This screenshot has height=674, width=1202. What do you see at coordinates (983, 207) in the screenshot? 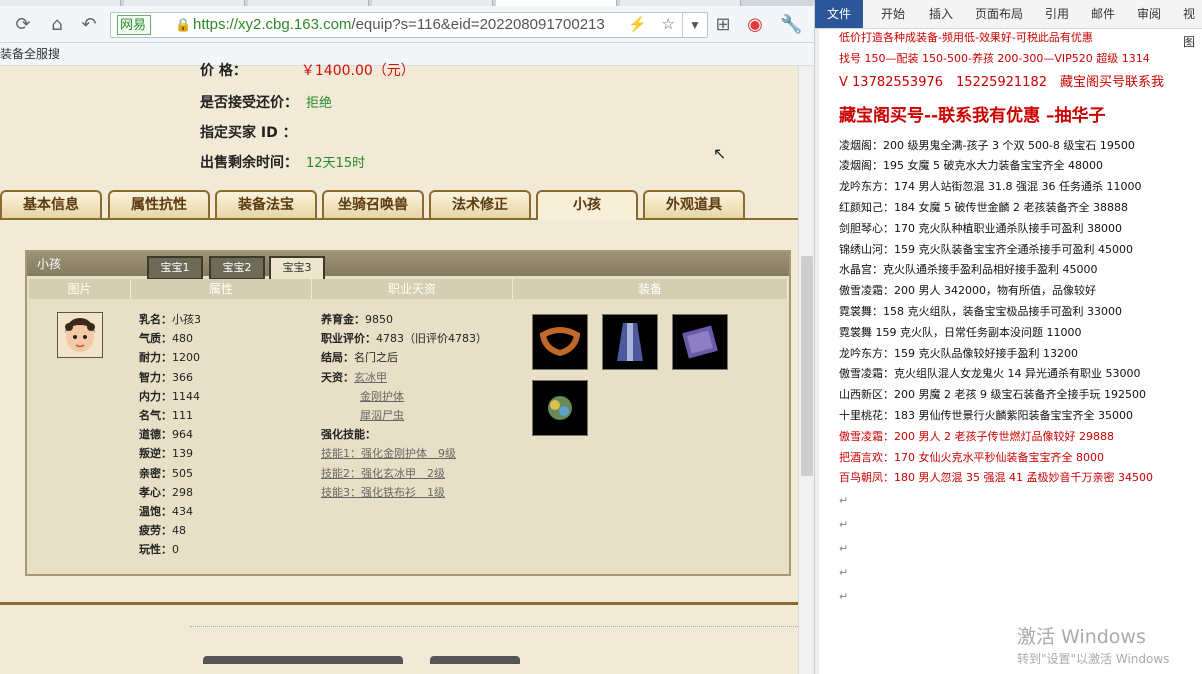
I see `doc-line: 红颜知己：184 女魔 5 破传世金麟 2 老孩装备齐全 38888` at bounding box center [983, 207].